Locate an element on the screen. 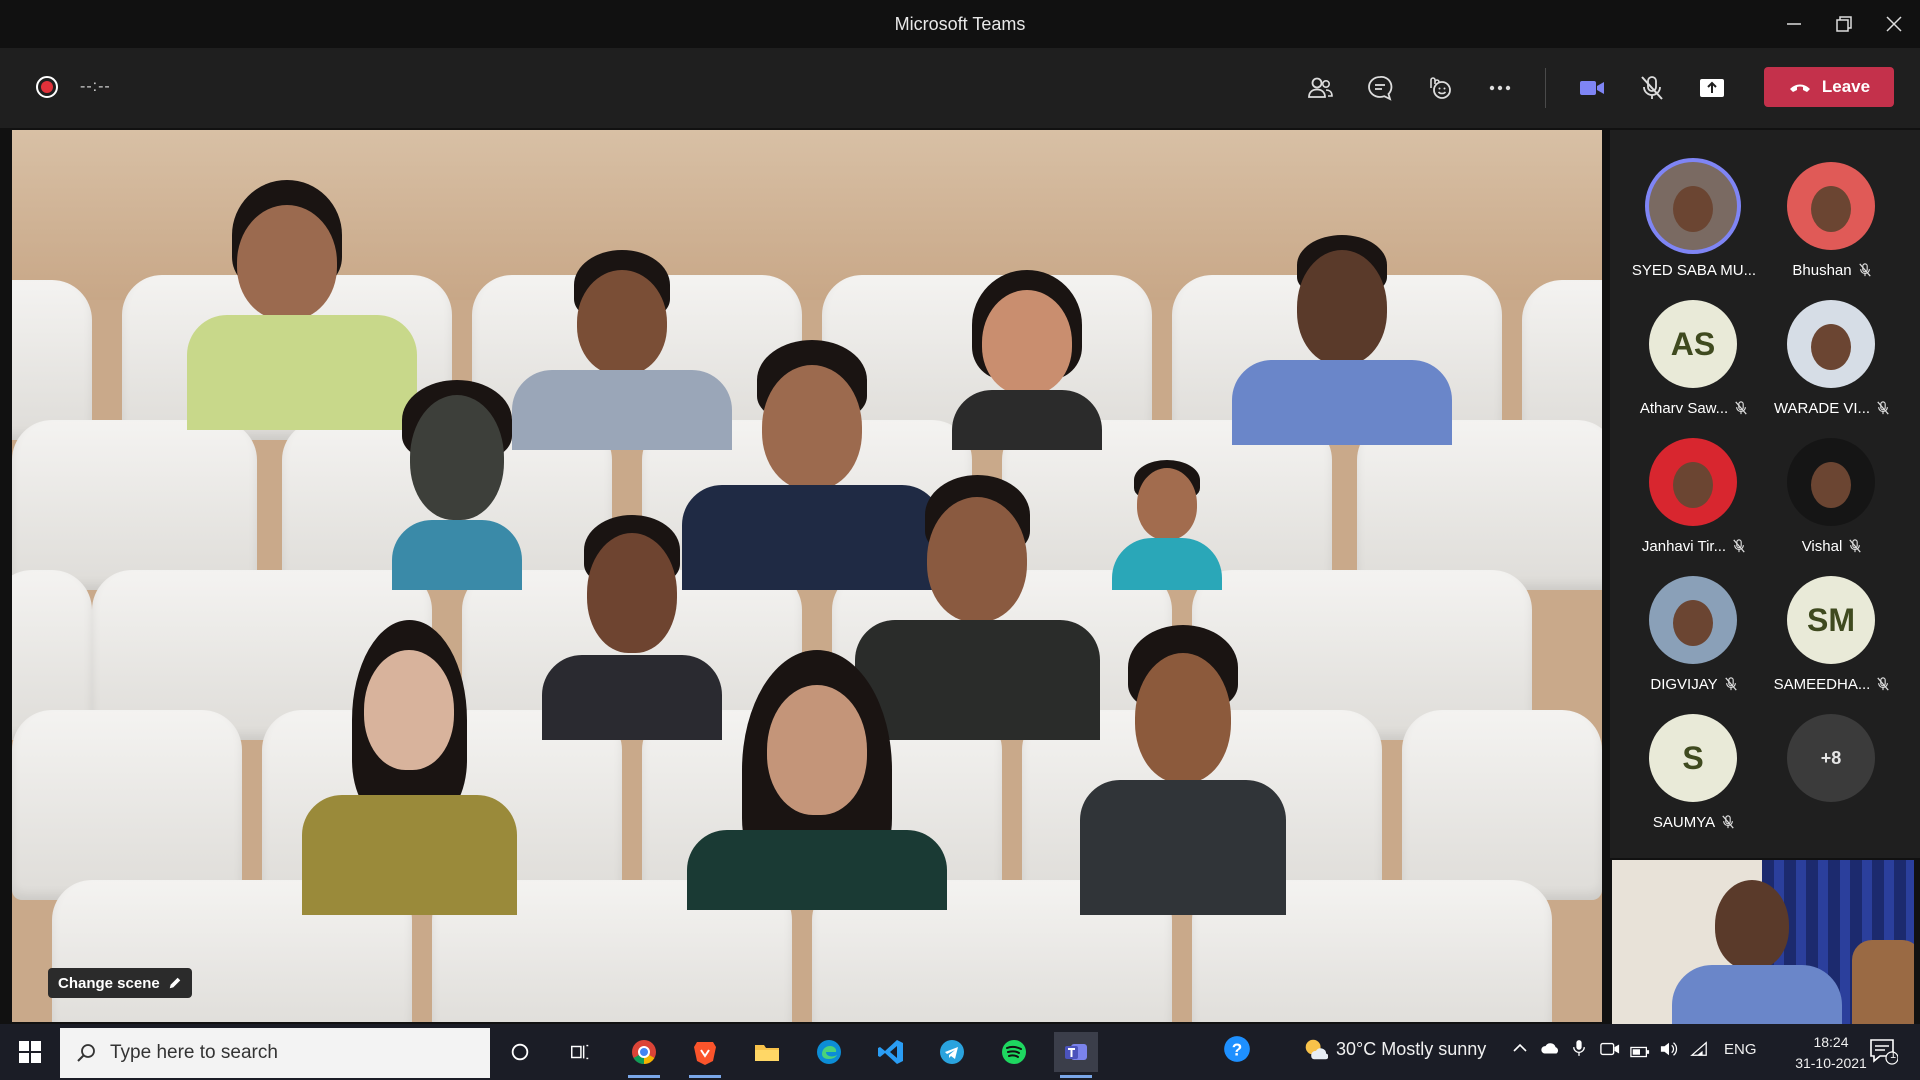 The image size is (1920, 1080). restore-button is located at coordinates (1844, 24).